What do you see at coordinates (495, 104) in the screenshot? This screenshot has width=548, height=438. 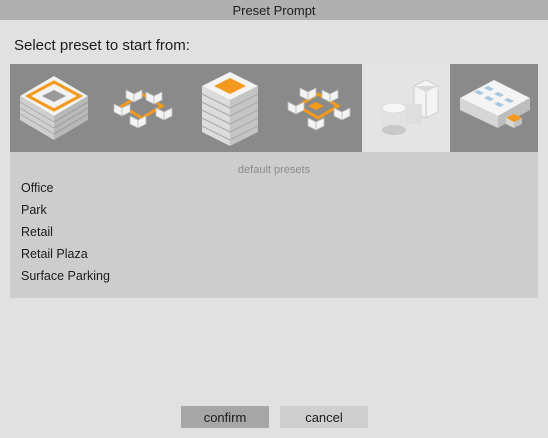 I see `warehouse-icon` at bounding box center [495, 104].